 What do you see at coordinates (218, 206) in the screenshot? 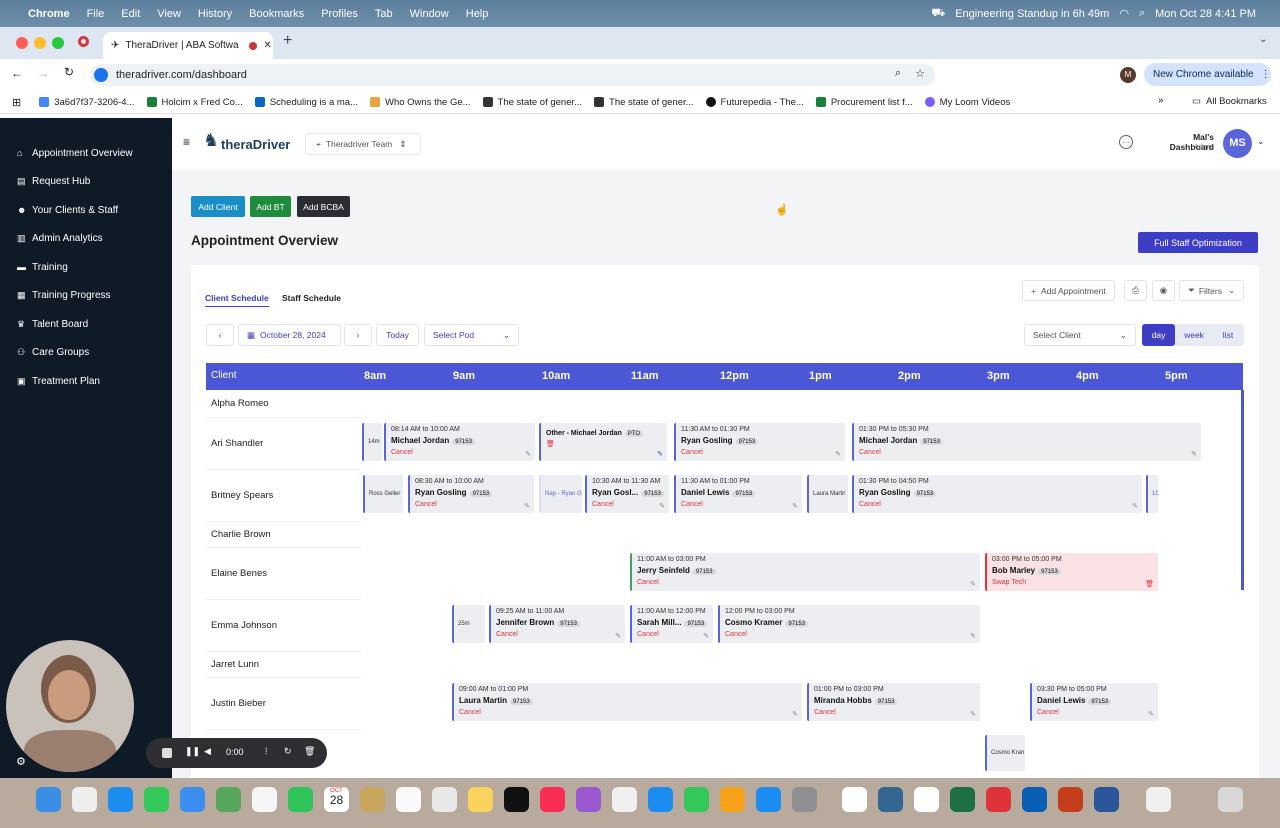
I see `add-client-button: Add Client` at bounding box center [218, 206].